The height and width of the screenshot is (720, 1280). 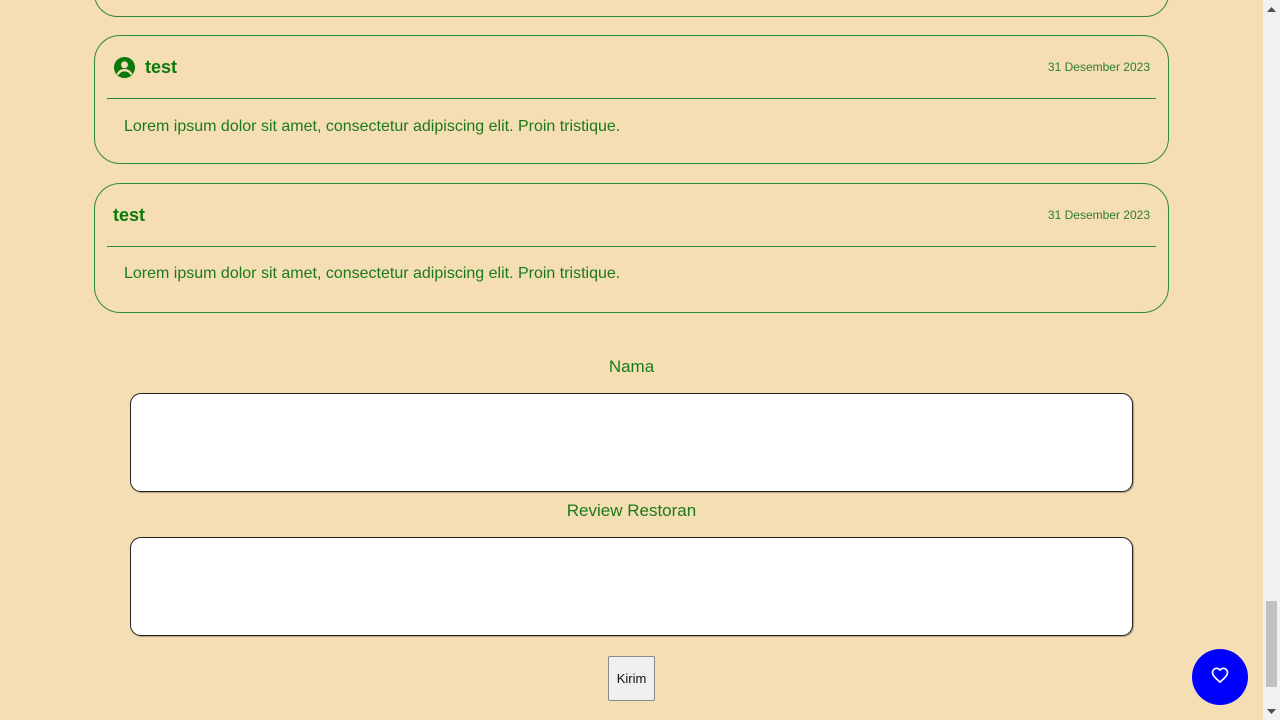 I want to click on name-input, so click(x=631, y=442).